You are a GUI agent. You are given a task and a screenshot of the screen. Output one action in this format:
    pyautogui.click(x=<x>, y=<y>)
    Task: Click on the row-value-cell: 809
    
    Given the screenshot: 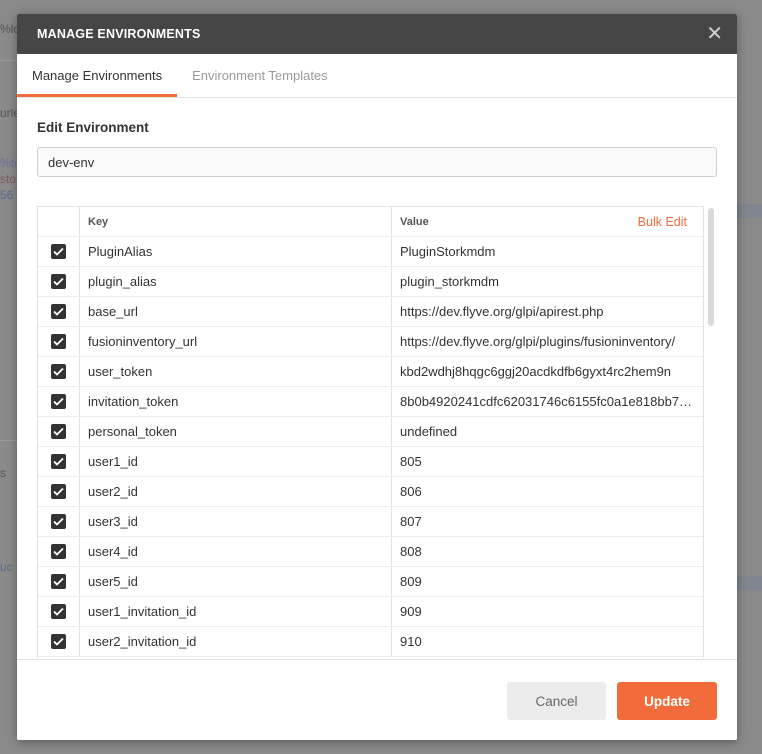 What is the action you would take?
    pyautogui.click(x=547, y=581)
    